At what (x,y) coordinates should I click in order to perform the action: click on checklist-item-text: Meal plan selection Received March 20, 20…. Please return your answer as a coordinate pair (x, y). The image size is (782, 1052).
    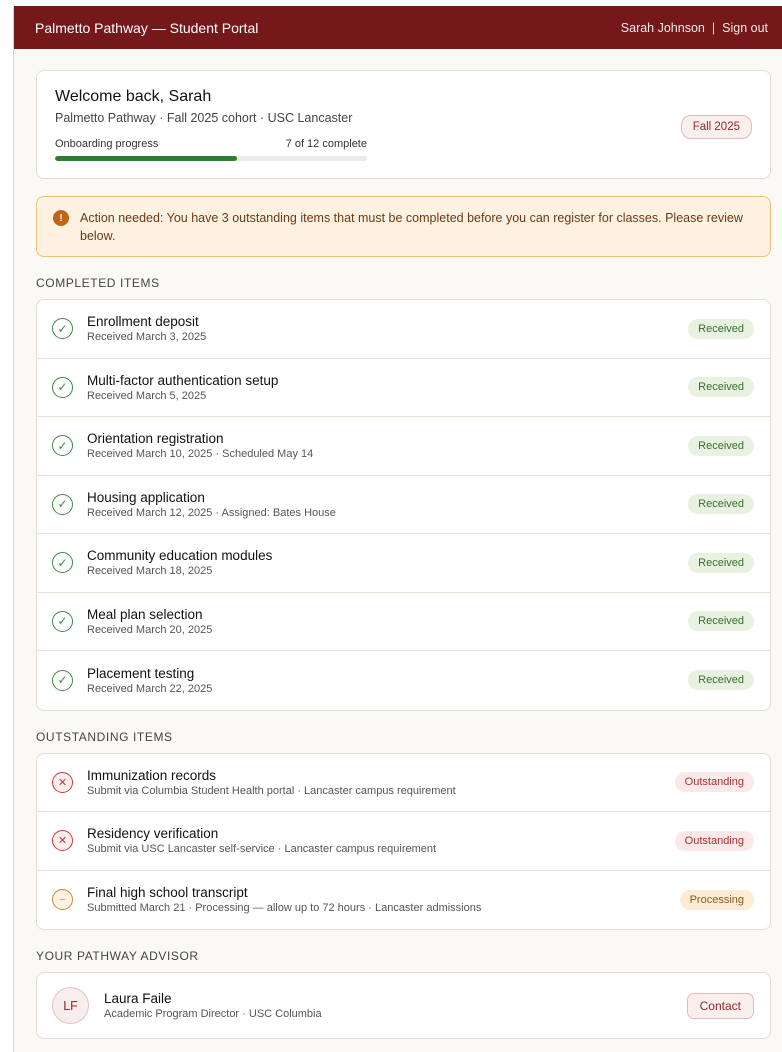
    Looking at the image, I should click on (387, 621).